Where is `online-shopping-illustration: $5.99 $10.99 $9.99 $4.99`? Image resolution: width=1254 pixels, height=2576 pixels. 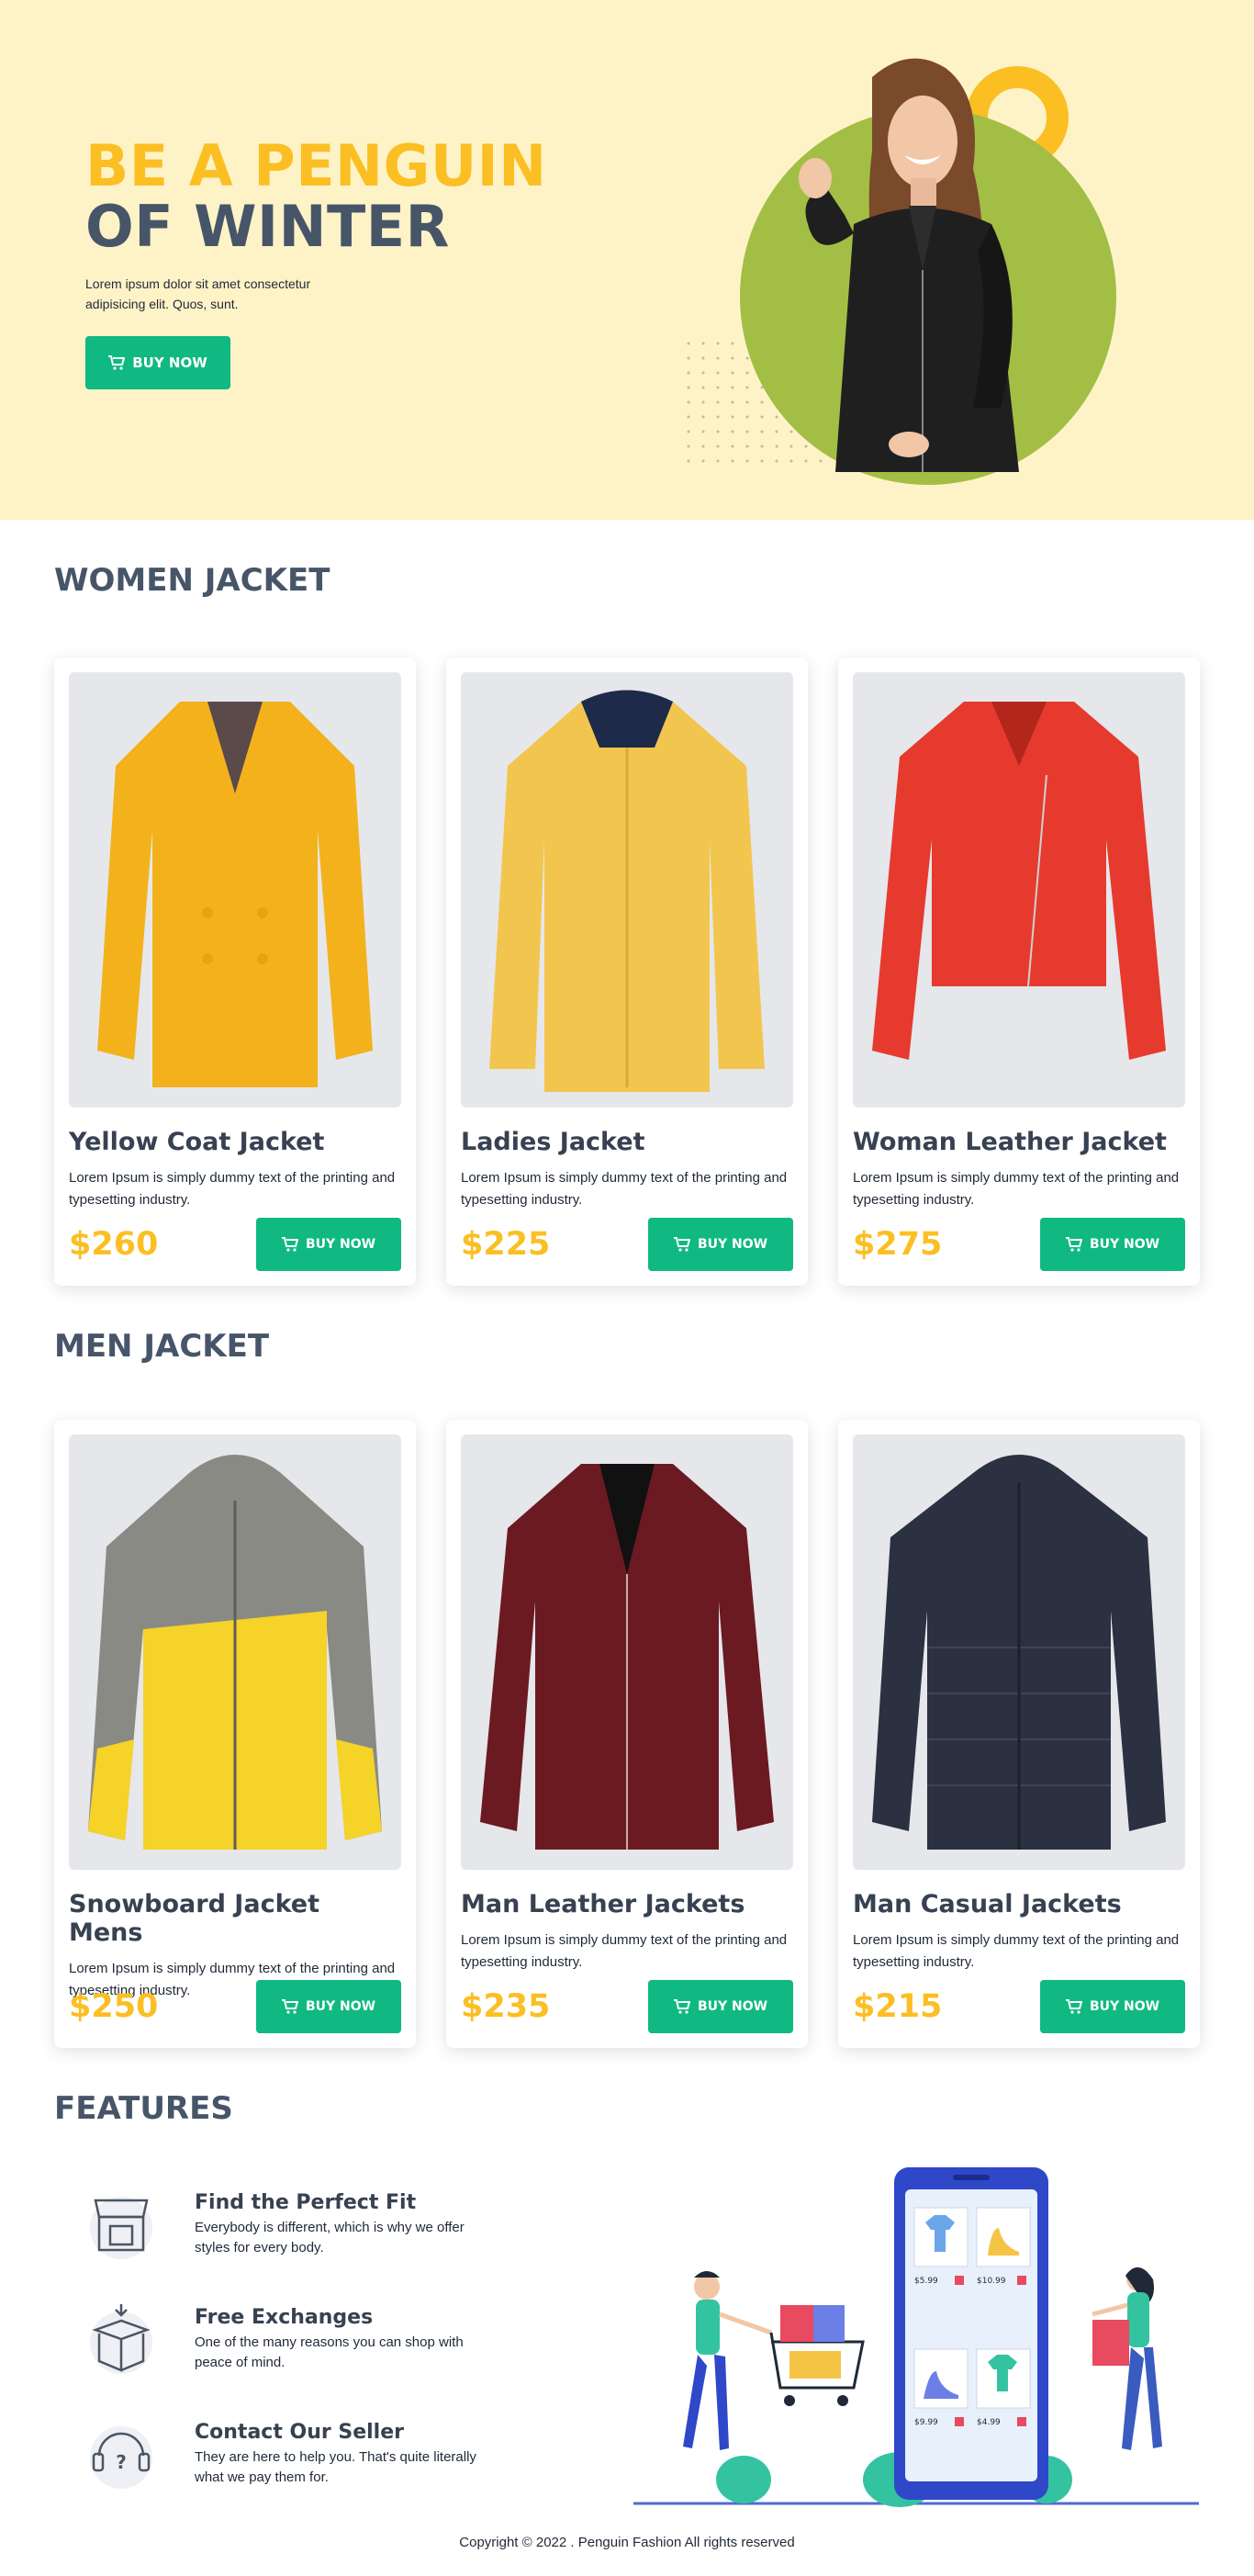 online-shopping-illustration: $5.99 $10.99 $9.99 $4.99 is located at coordinates (916, 2337).